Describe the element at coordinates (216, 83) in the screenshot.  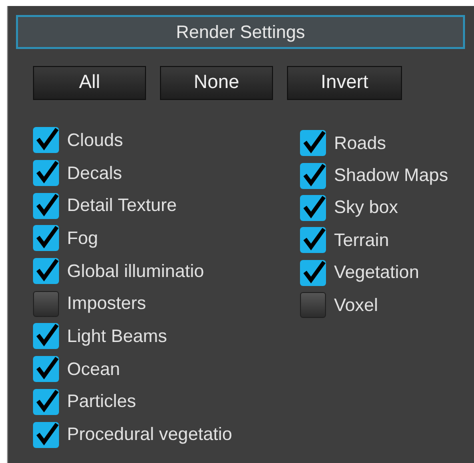
I see `toggle-button: None` at that location.